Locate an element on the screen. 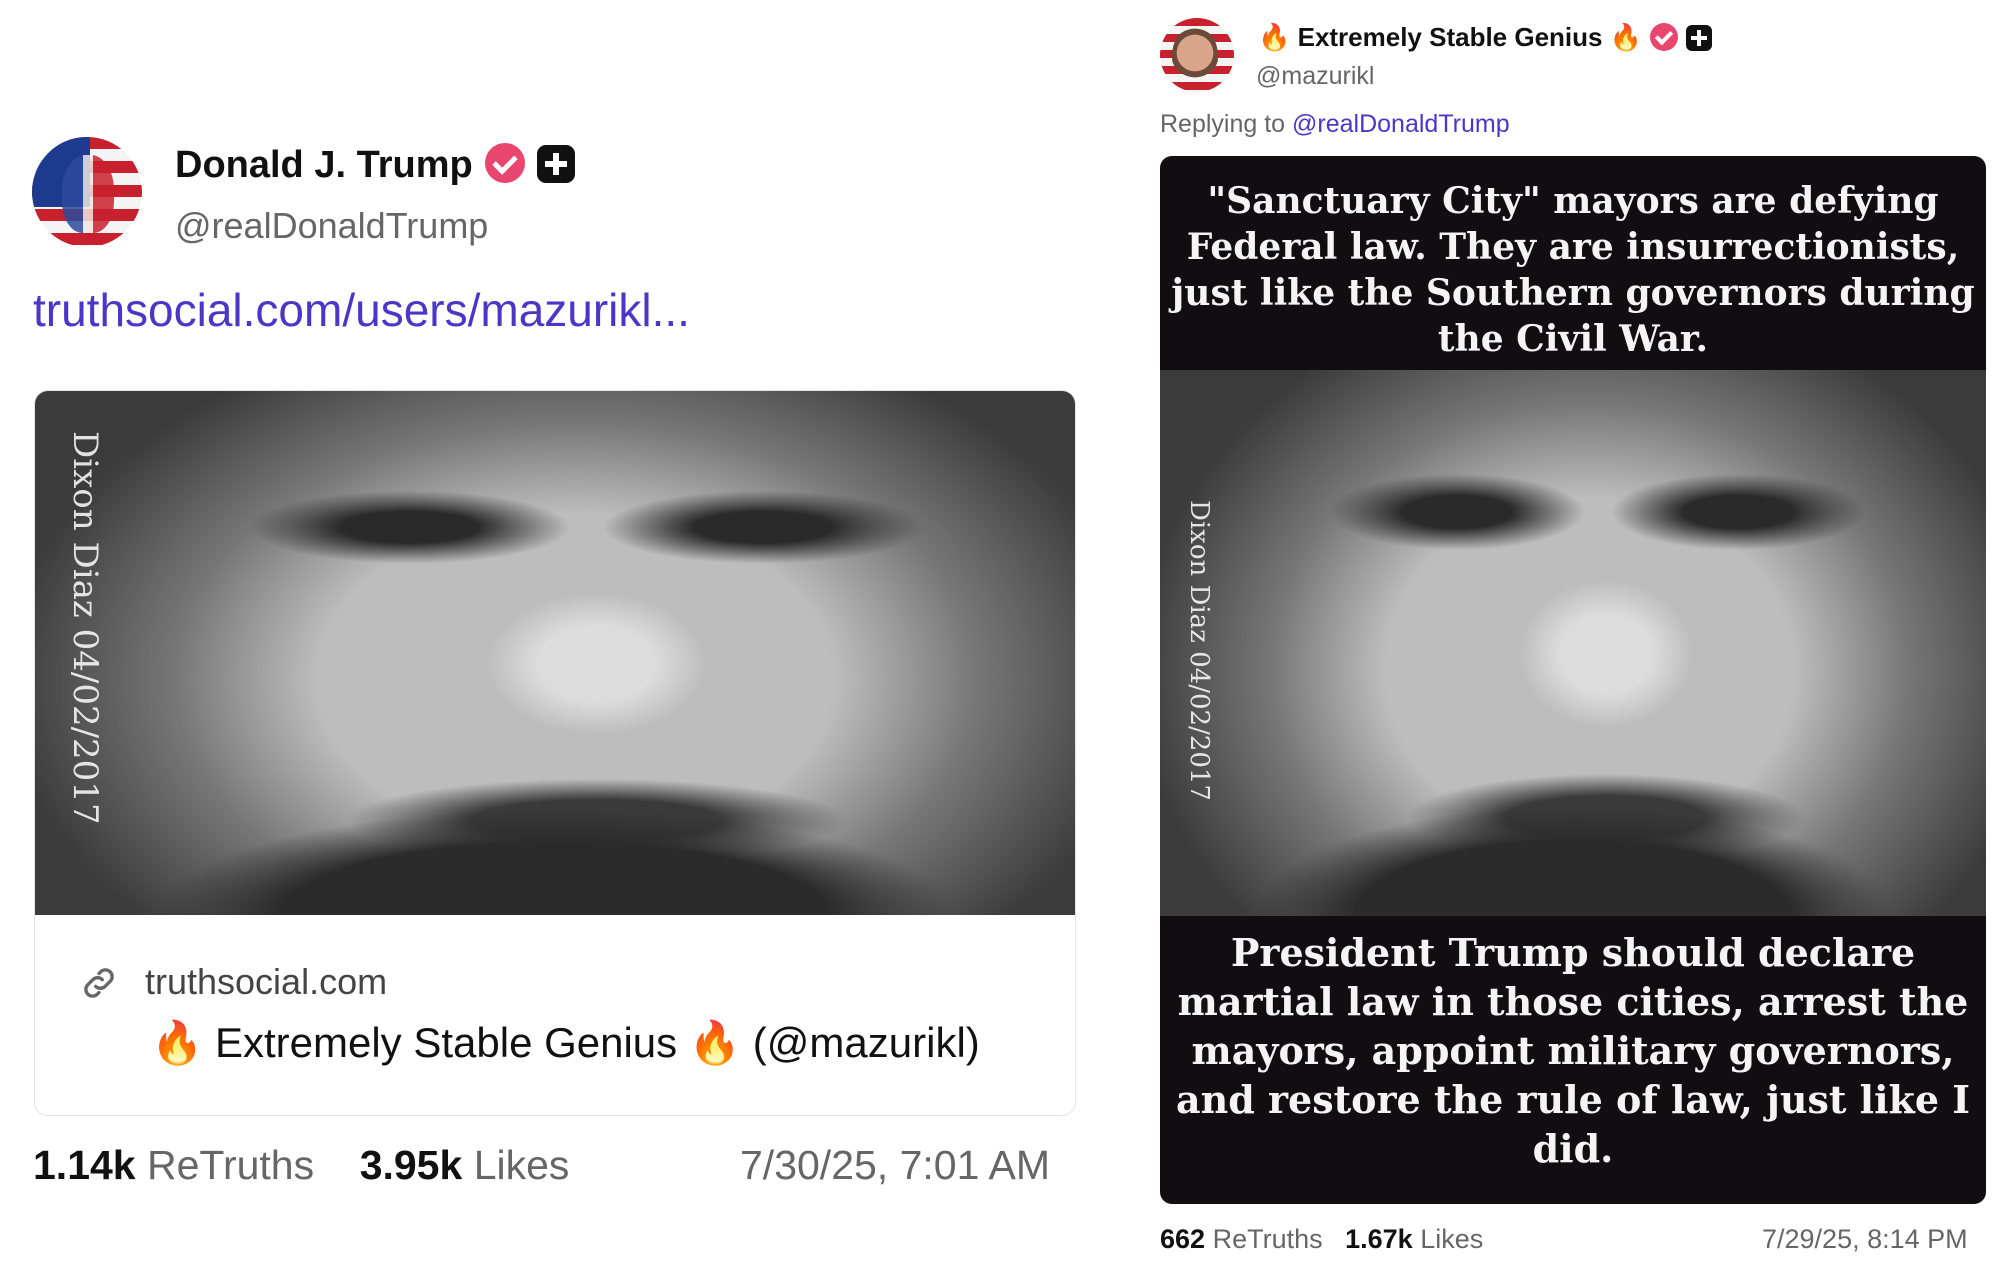 The width and height of the screenshot is (2000, 1276). mazurikl-avatar is located at coordinates (1197, 55).